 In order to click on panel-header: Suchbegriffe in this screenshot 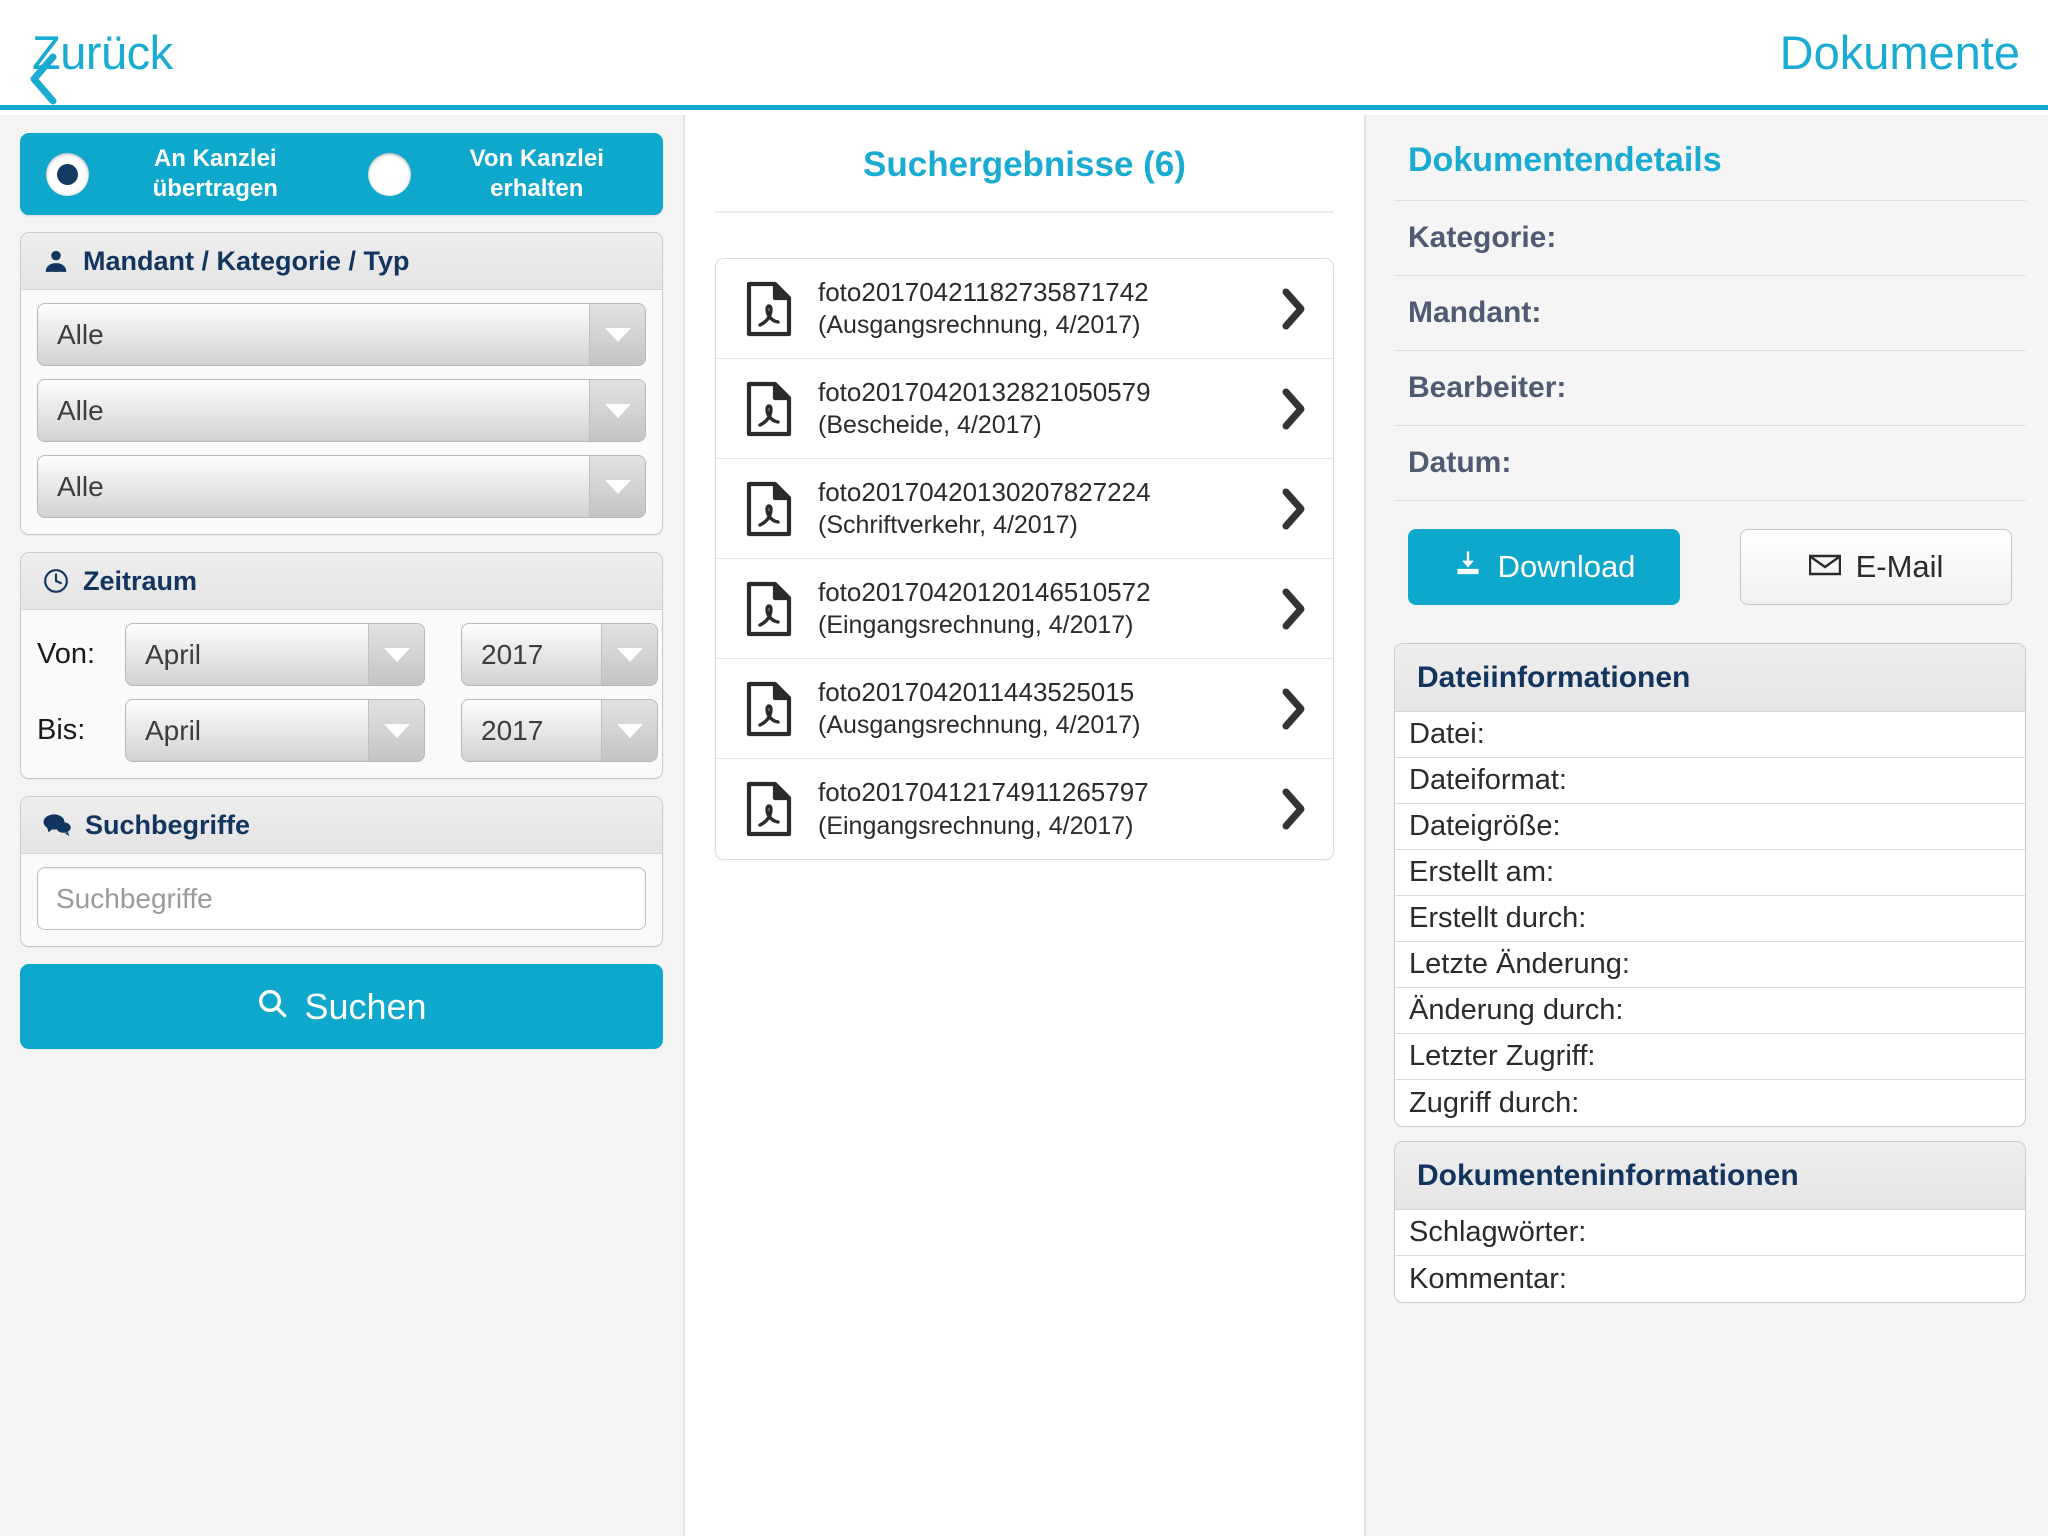, I will do `click(341, 825)`.